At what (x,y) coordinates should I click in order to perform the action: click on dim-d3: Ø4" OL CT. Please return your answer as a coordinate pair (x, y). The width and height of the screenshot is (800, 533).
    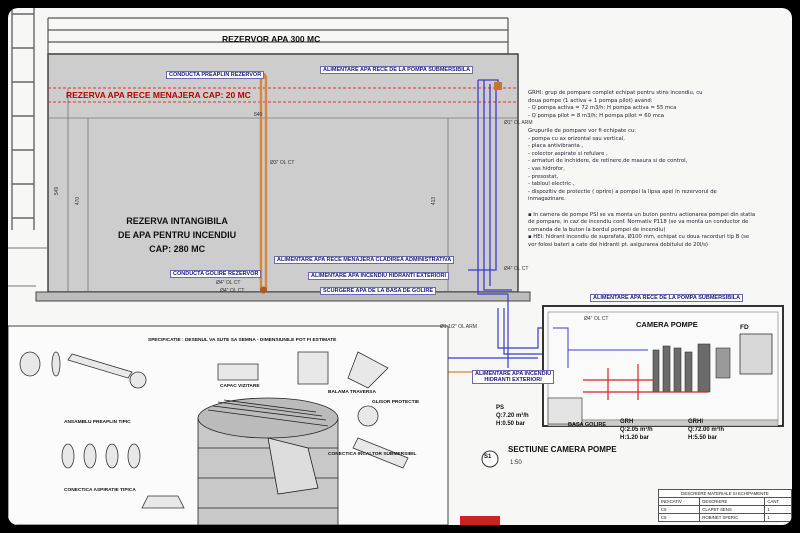
    Looking at the image, I should click on (228, 283).